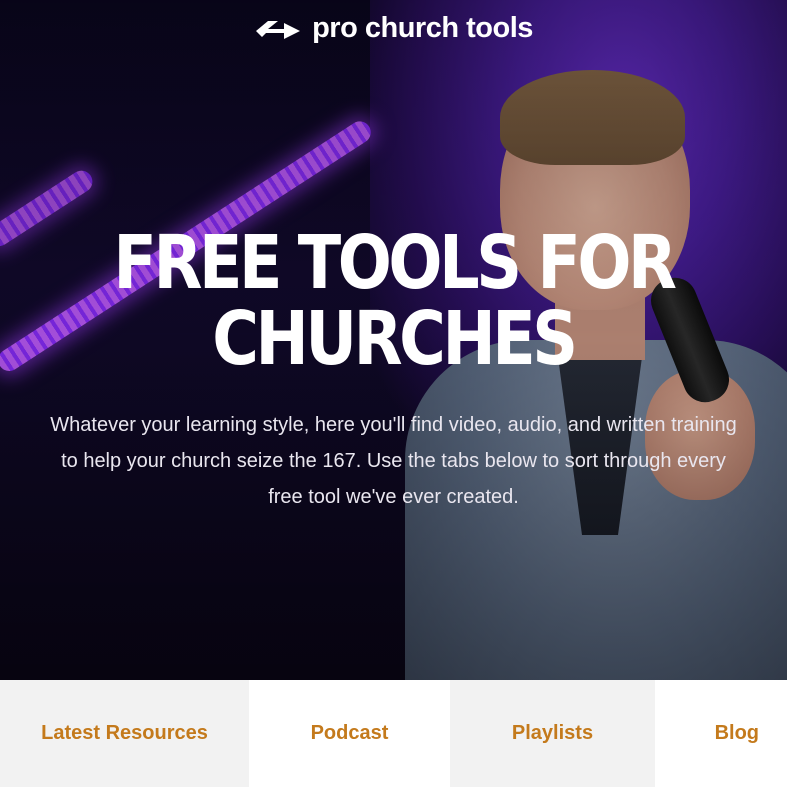 Image resolution: width=787 pixels, height=787 pixels. What do you see at coordinates (278, 29) in the screenshot?
I see `arrow-mark-icon` at bounding box center [278, 29].